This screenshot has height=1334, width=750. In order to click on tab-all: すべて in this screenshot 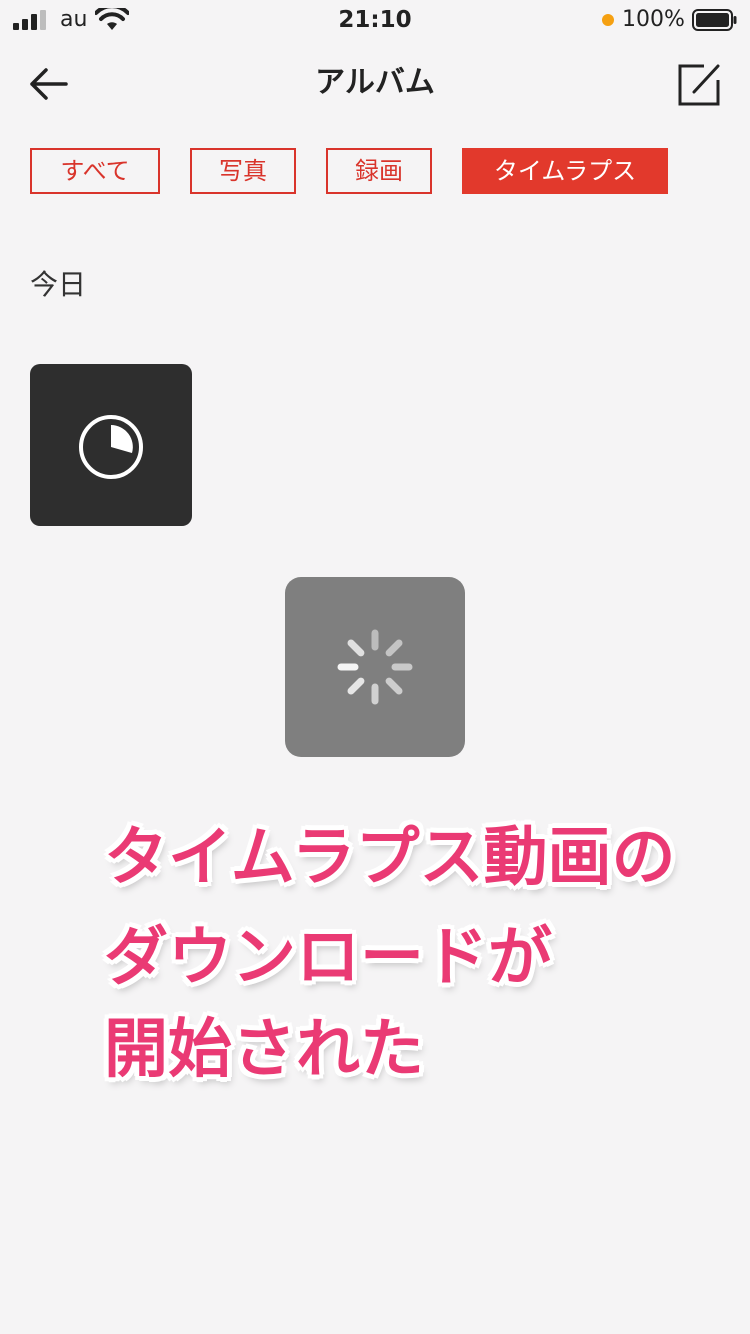, I will do `click(95, 171)`.